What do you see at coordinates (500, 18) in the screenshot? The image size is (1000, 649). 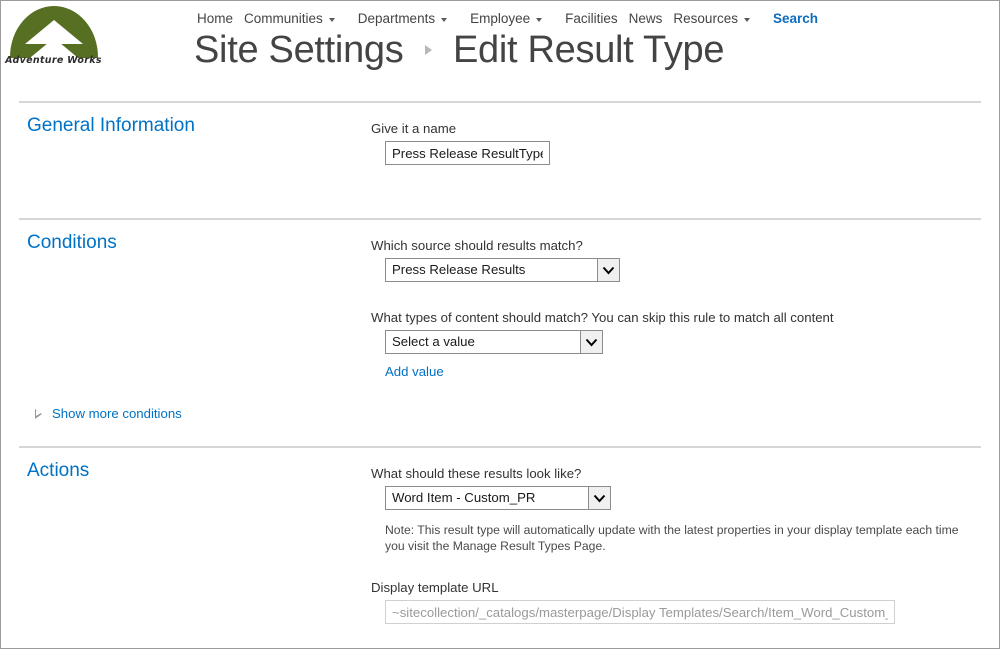 I see `nav-item-label: Employee` at bounding box center [500, 18].